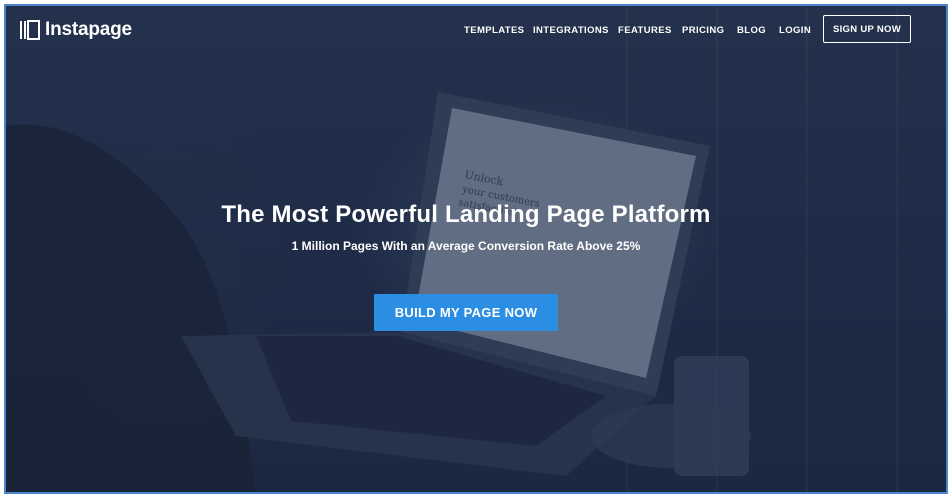 The image size is (952, 498). I want to click on instapage-logo-icon, so click(30, 30).